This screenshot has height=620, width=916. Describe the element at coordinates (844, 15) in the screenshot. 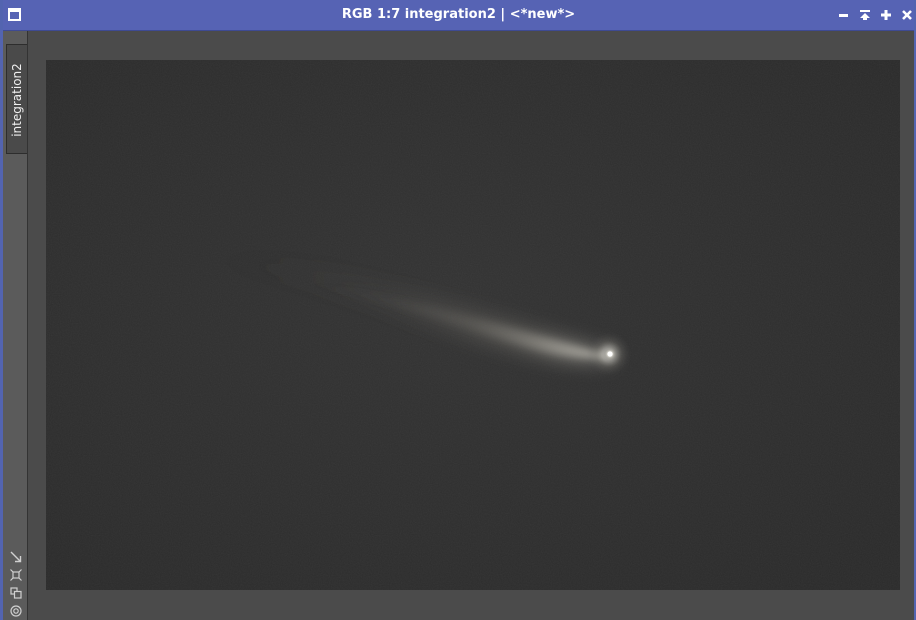

I see `minimize-icon` at that location.